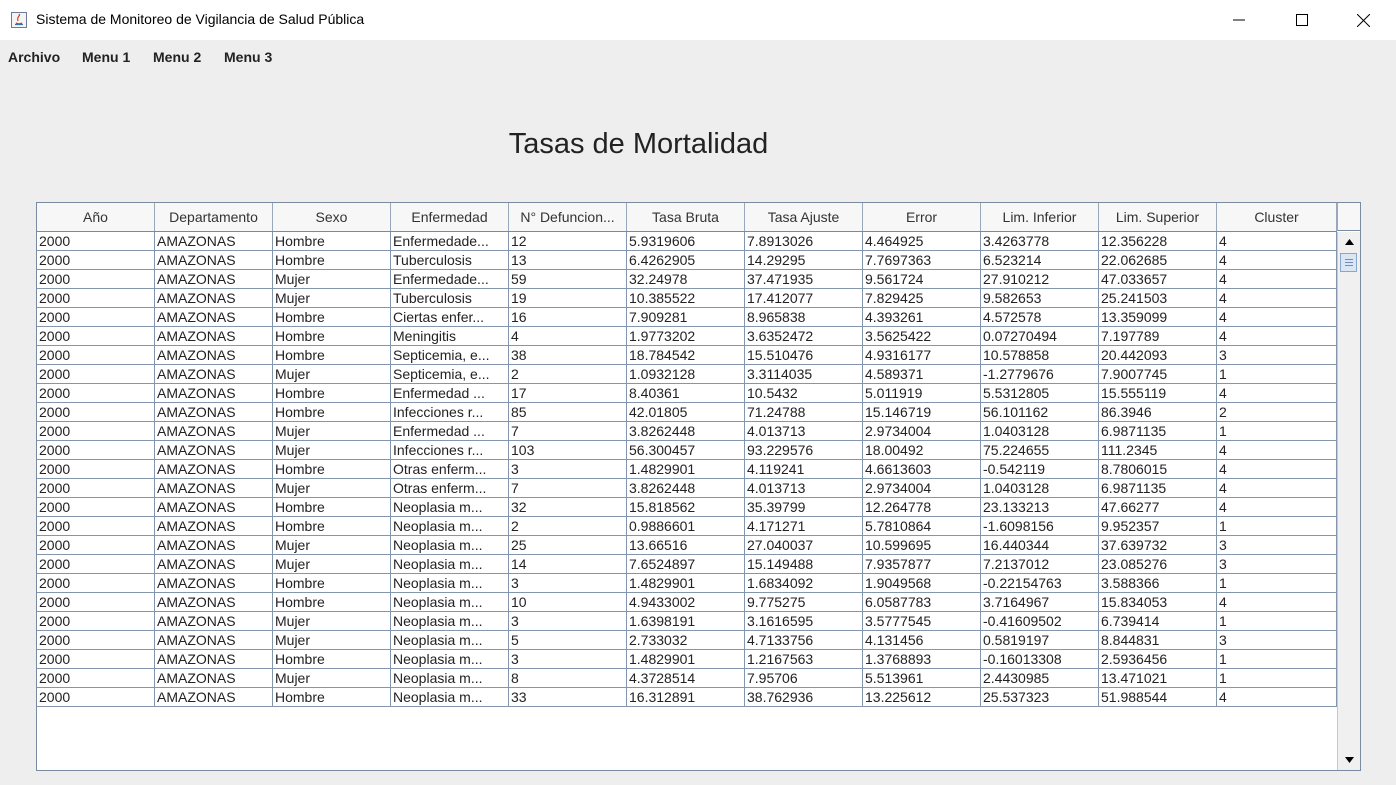 This screenshot has width=1396, height=785. I want to click on cell-lim-inferior: 5.5312805, so click(1040, 393).